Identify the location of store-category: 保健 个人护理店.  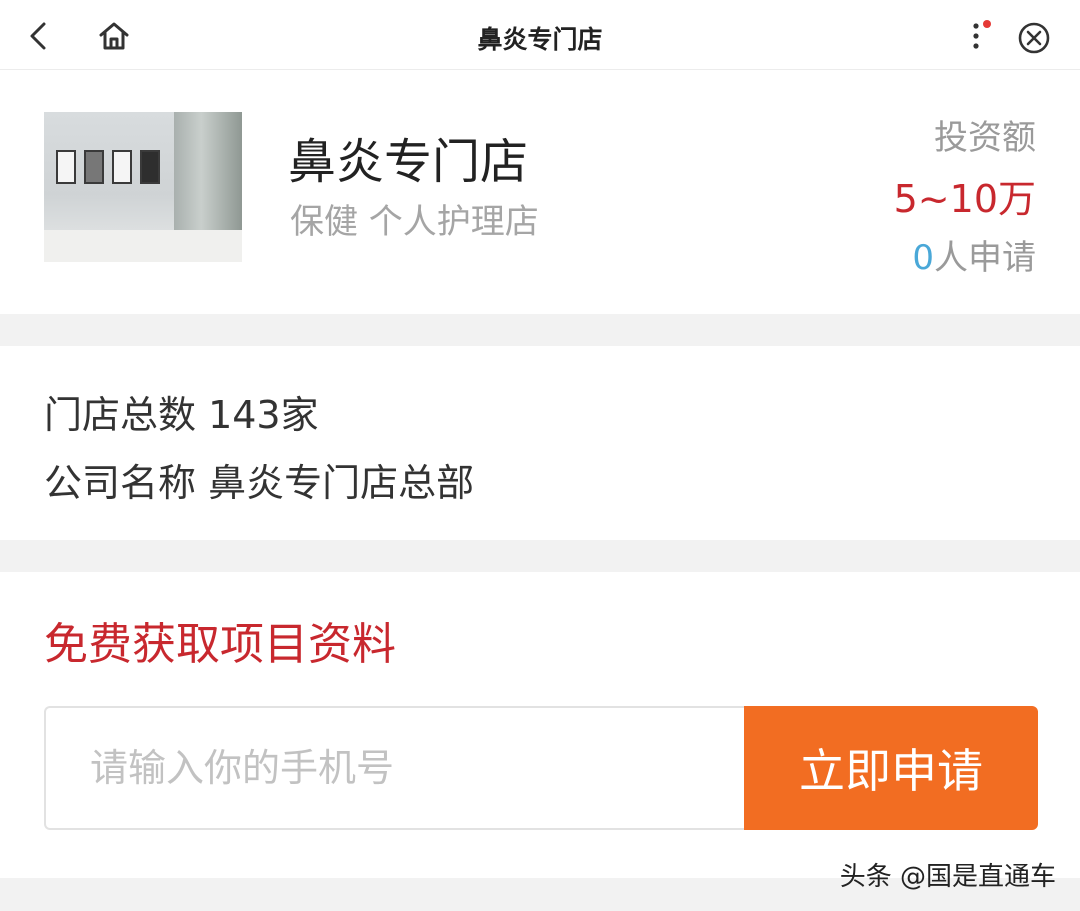
(414, 222).